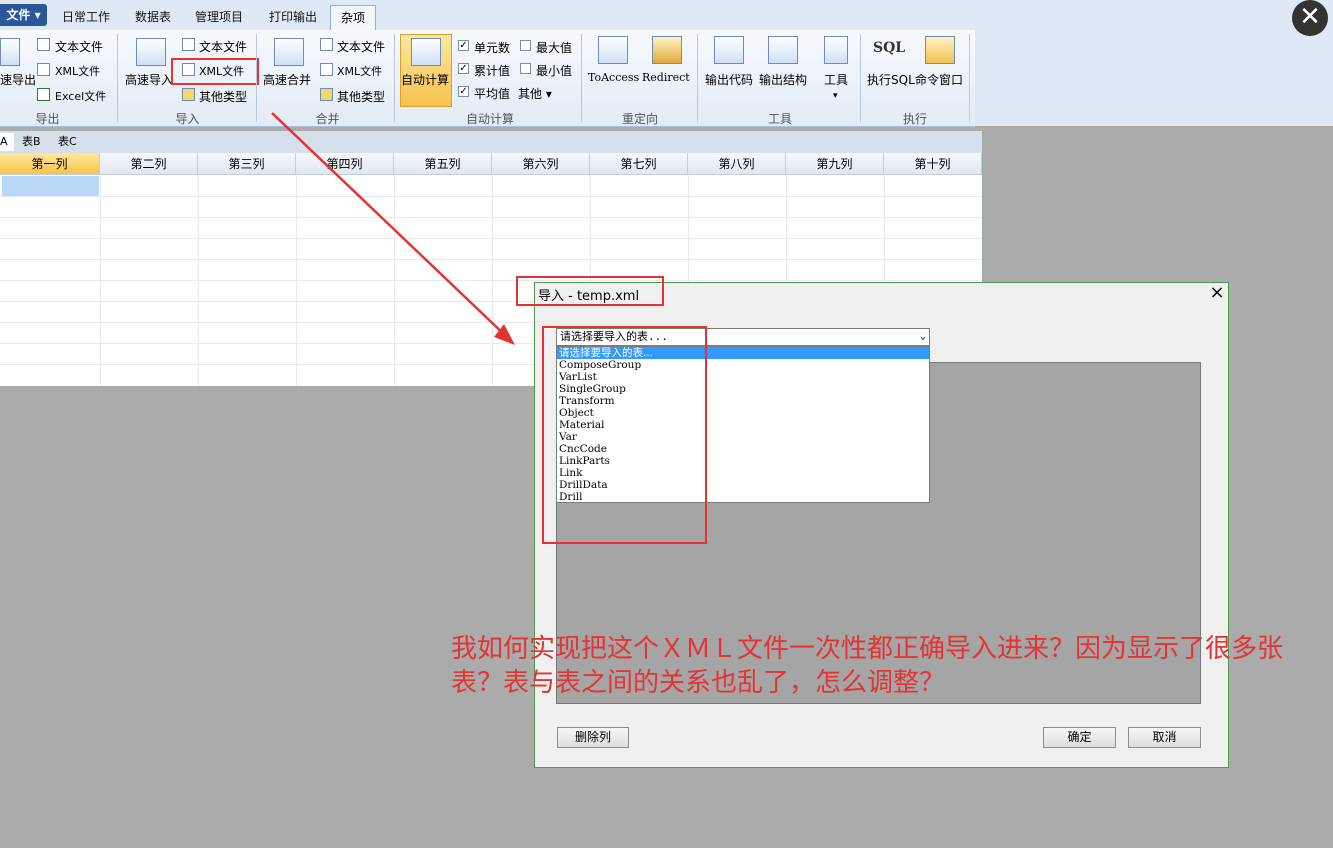 The height and width of the screenshot is (848, 1333). I want to click on close-icon: ✕, so click(1310, 18).